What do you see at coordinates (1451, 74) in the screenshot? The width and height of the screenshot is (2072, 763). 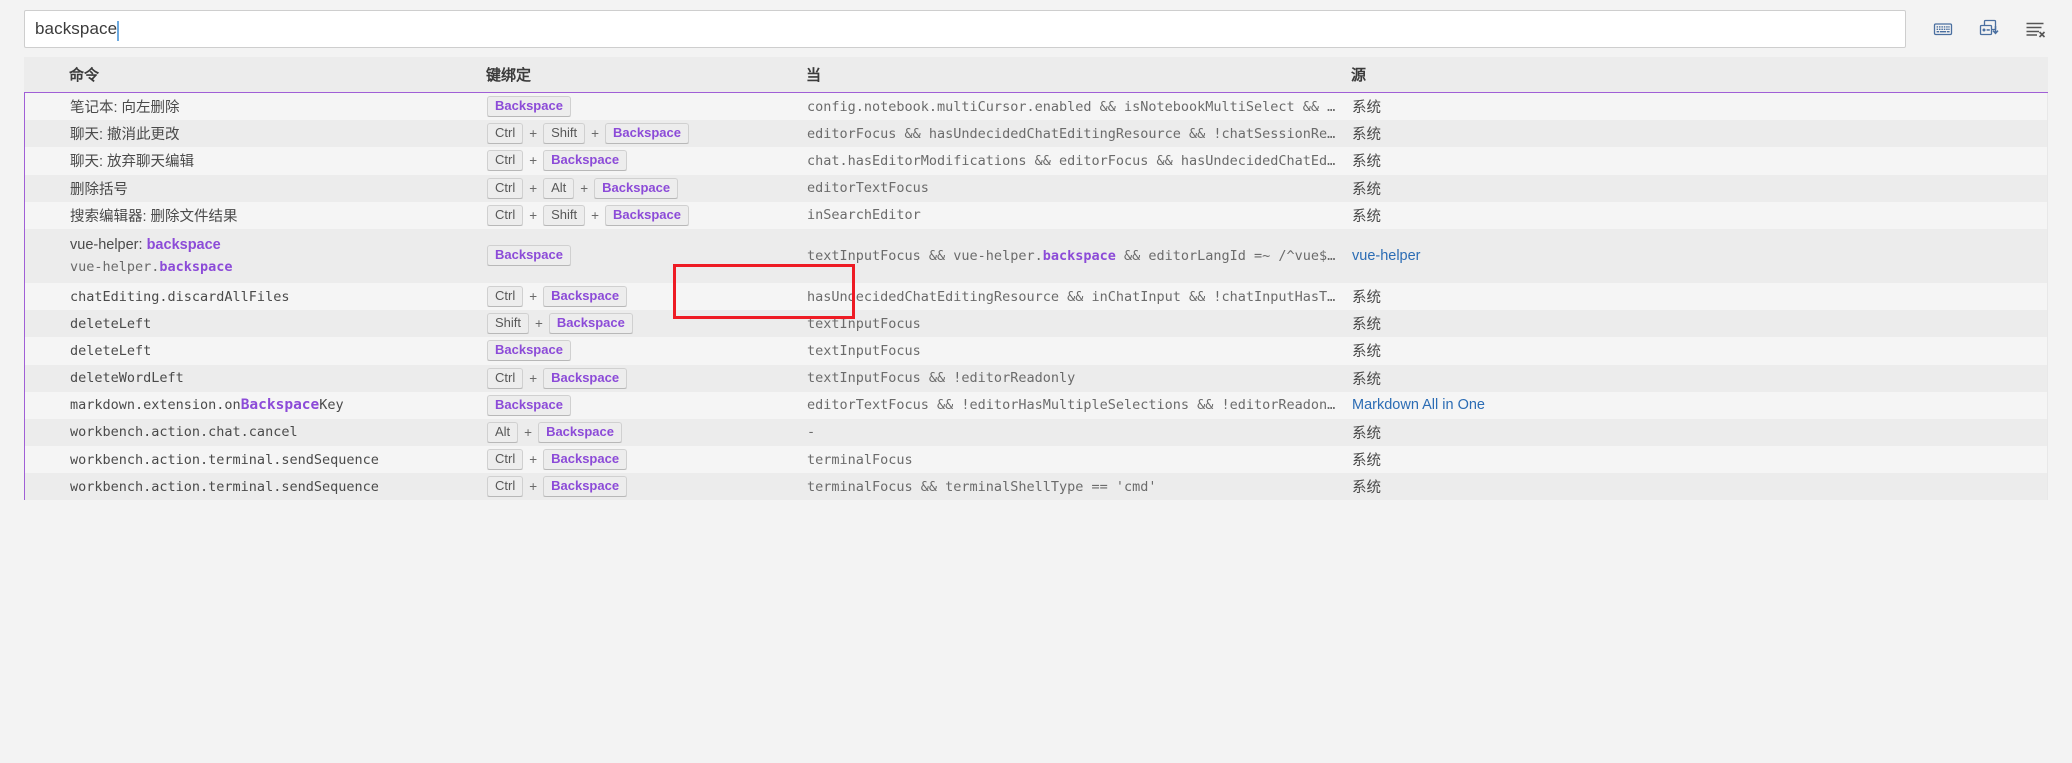 I see `column-header-source: 源` at bounding box center [1451, 74].